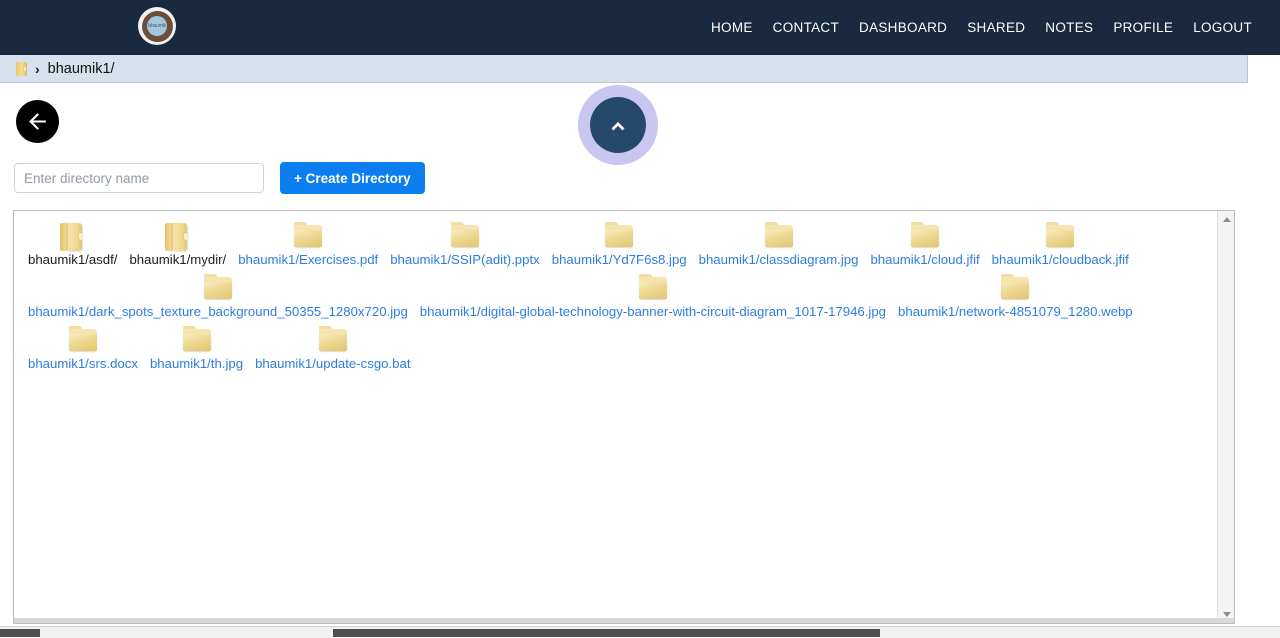  I want to click on nav-link-profile: PROFILE, so click(1143, 27).